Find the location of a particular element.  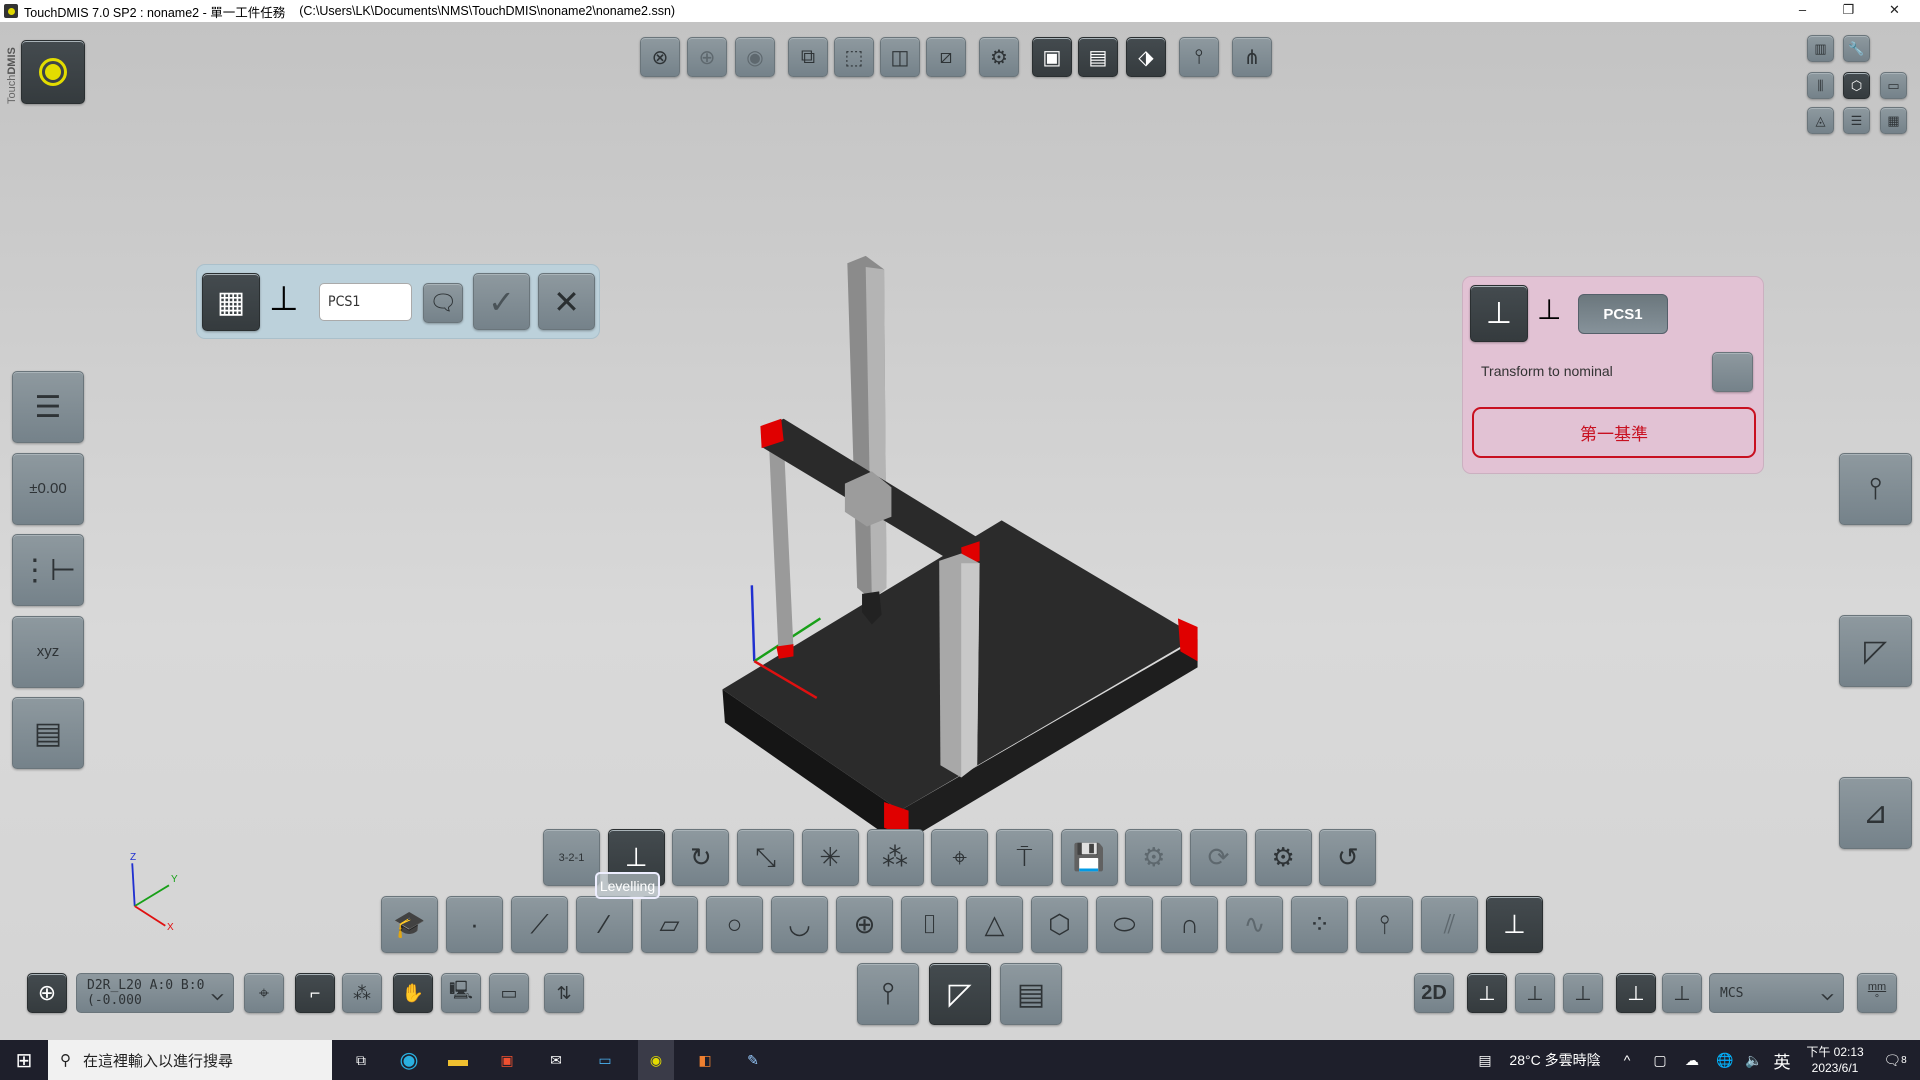

sphere-button: ⊕ is located at coordinates (864, 924).